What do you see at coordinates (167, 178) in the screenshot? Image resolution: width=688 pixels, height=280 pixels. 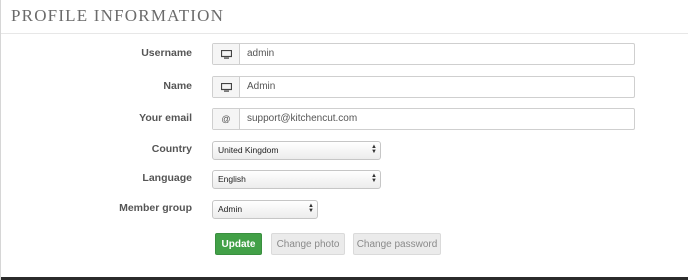 I see `language-label: Language` at bounding box center [167, 178].